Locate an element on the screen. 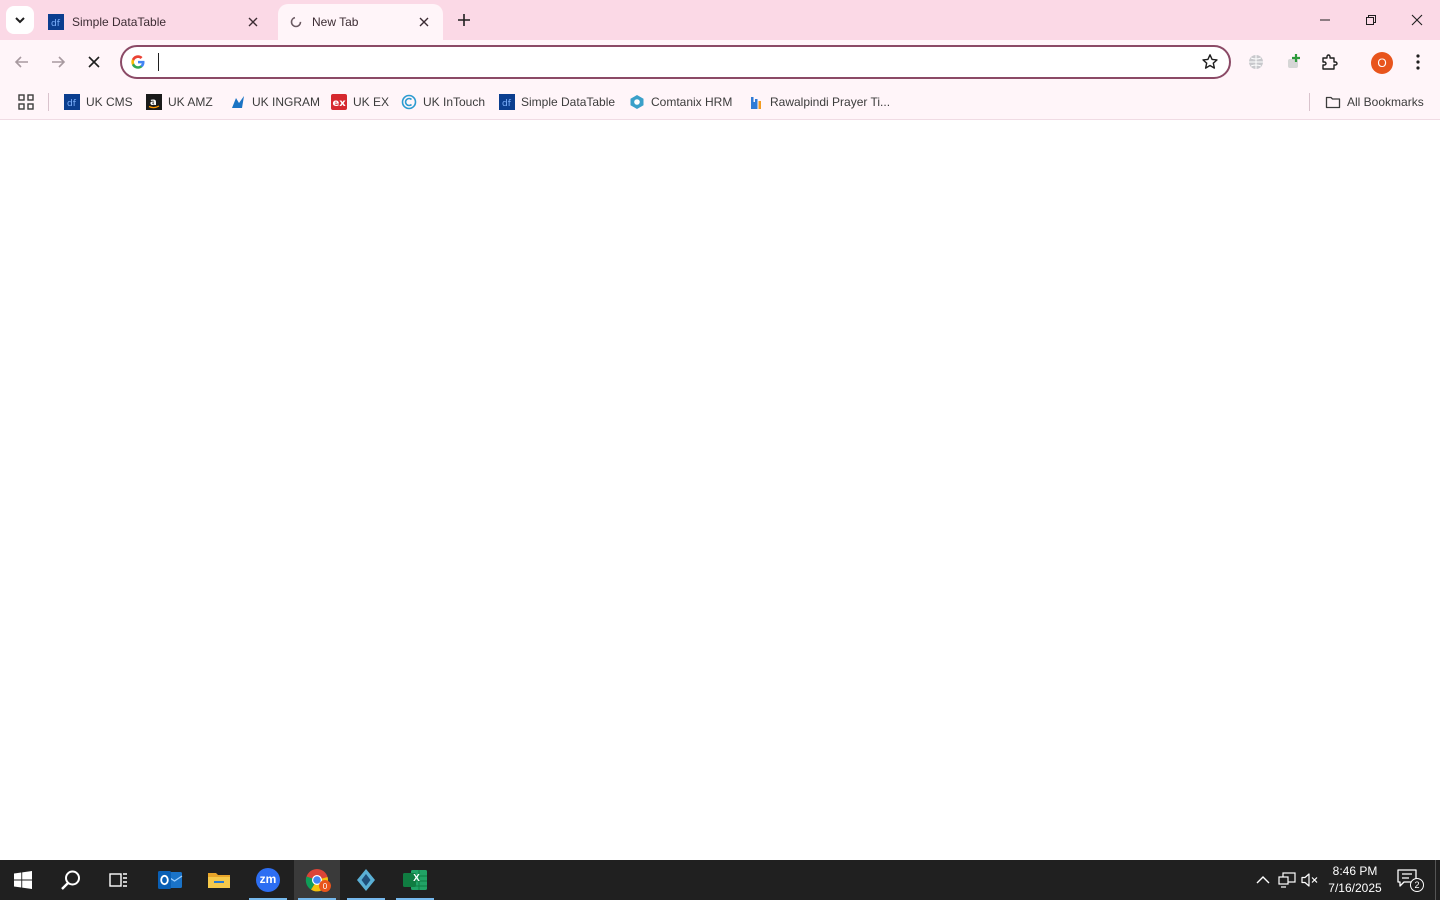 The image size is (1440, 900). tab-search-button is located at coordinates (20, 20).